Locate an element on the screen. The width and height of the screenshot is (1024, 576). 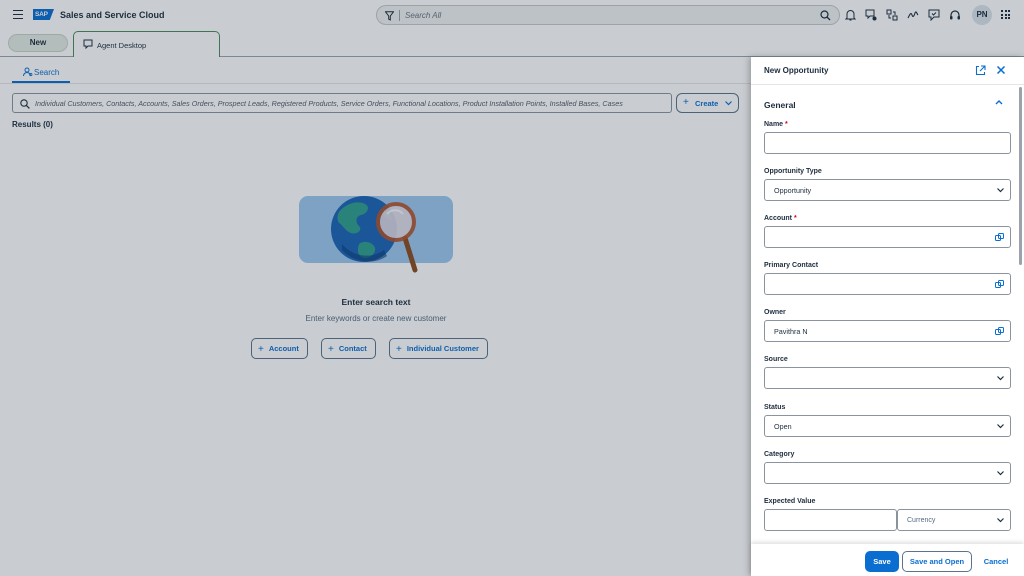
close-icon is located at coordinates (1001, 70).